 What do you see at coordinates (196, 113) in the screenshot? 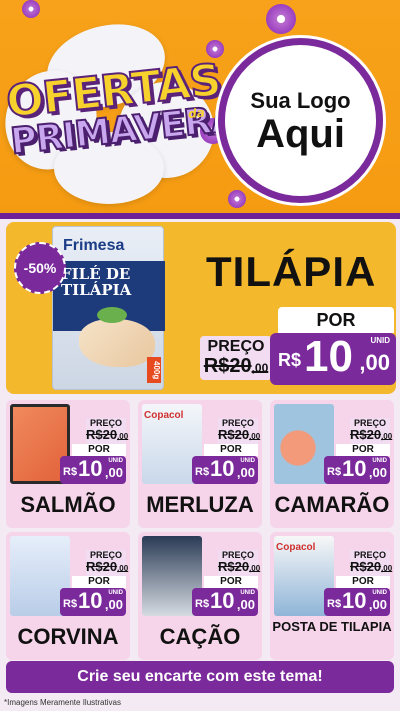
I see `title-connector: da` at bounding box center [196, 113].